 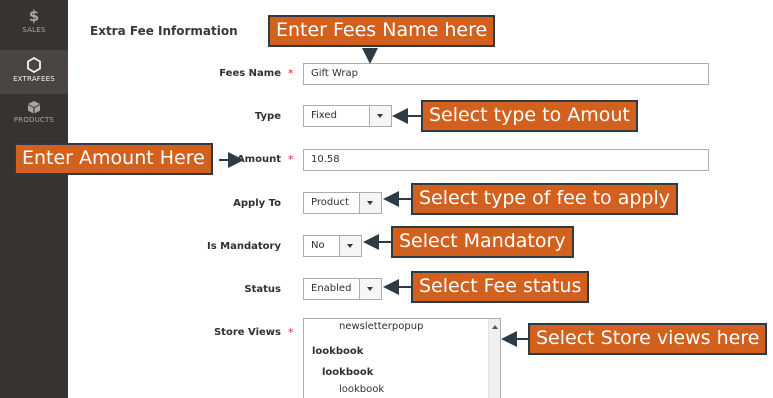 What do you see at coordinates (113, 159) in the screenshot?
I see `callout-amount: Enter Amount Here` at bounding box center [113, 159].